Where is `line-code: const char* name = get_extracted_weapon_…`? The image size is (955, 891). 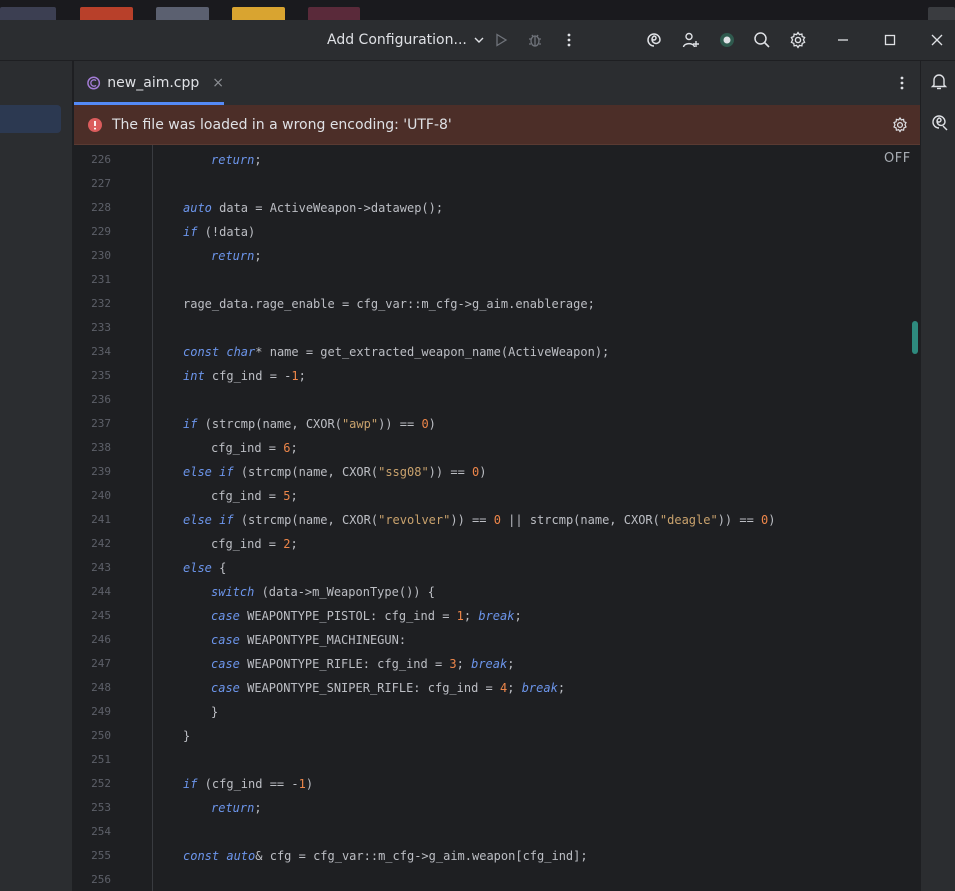
line-code: const char* name = get_extracted_weapon_… is located at coordinates (396, 352).